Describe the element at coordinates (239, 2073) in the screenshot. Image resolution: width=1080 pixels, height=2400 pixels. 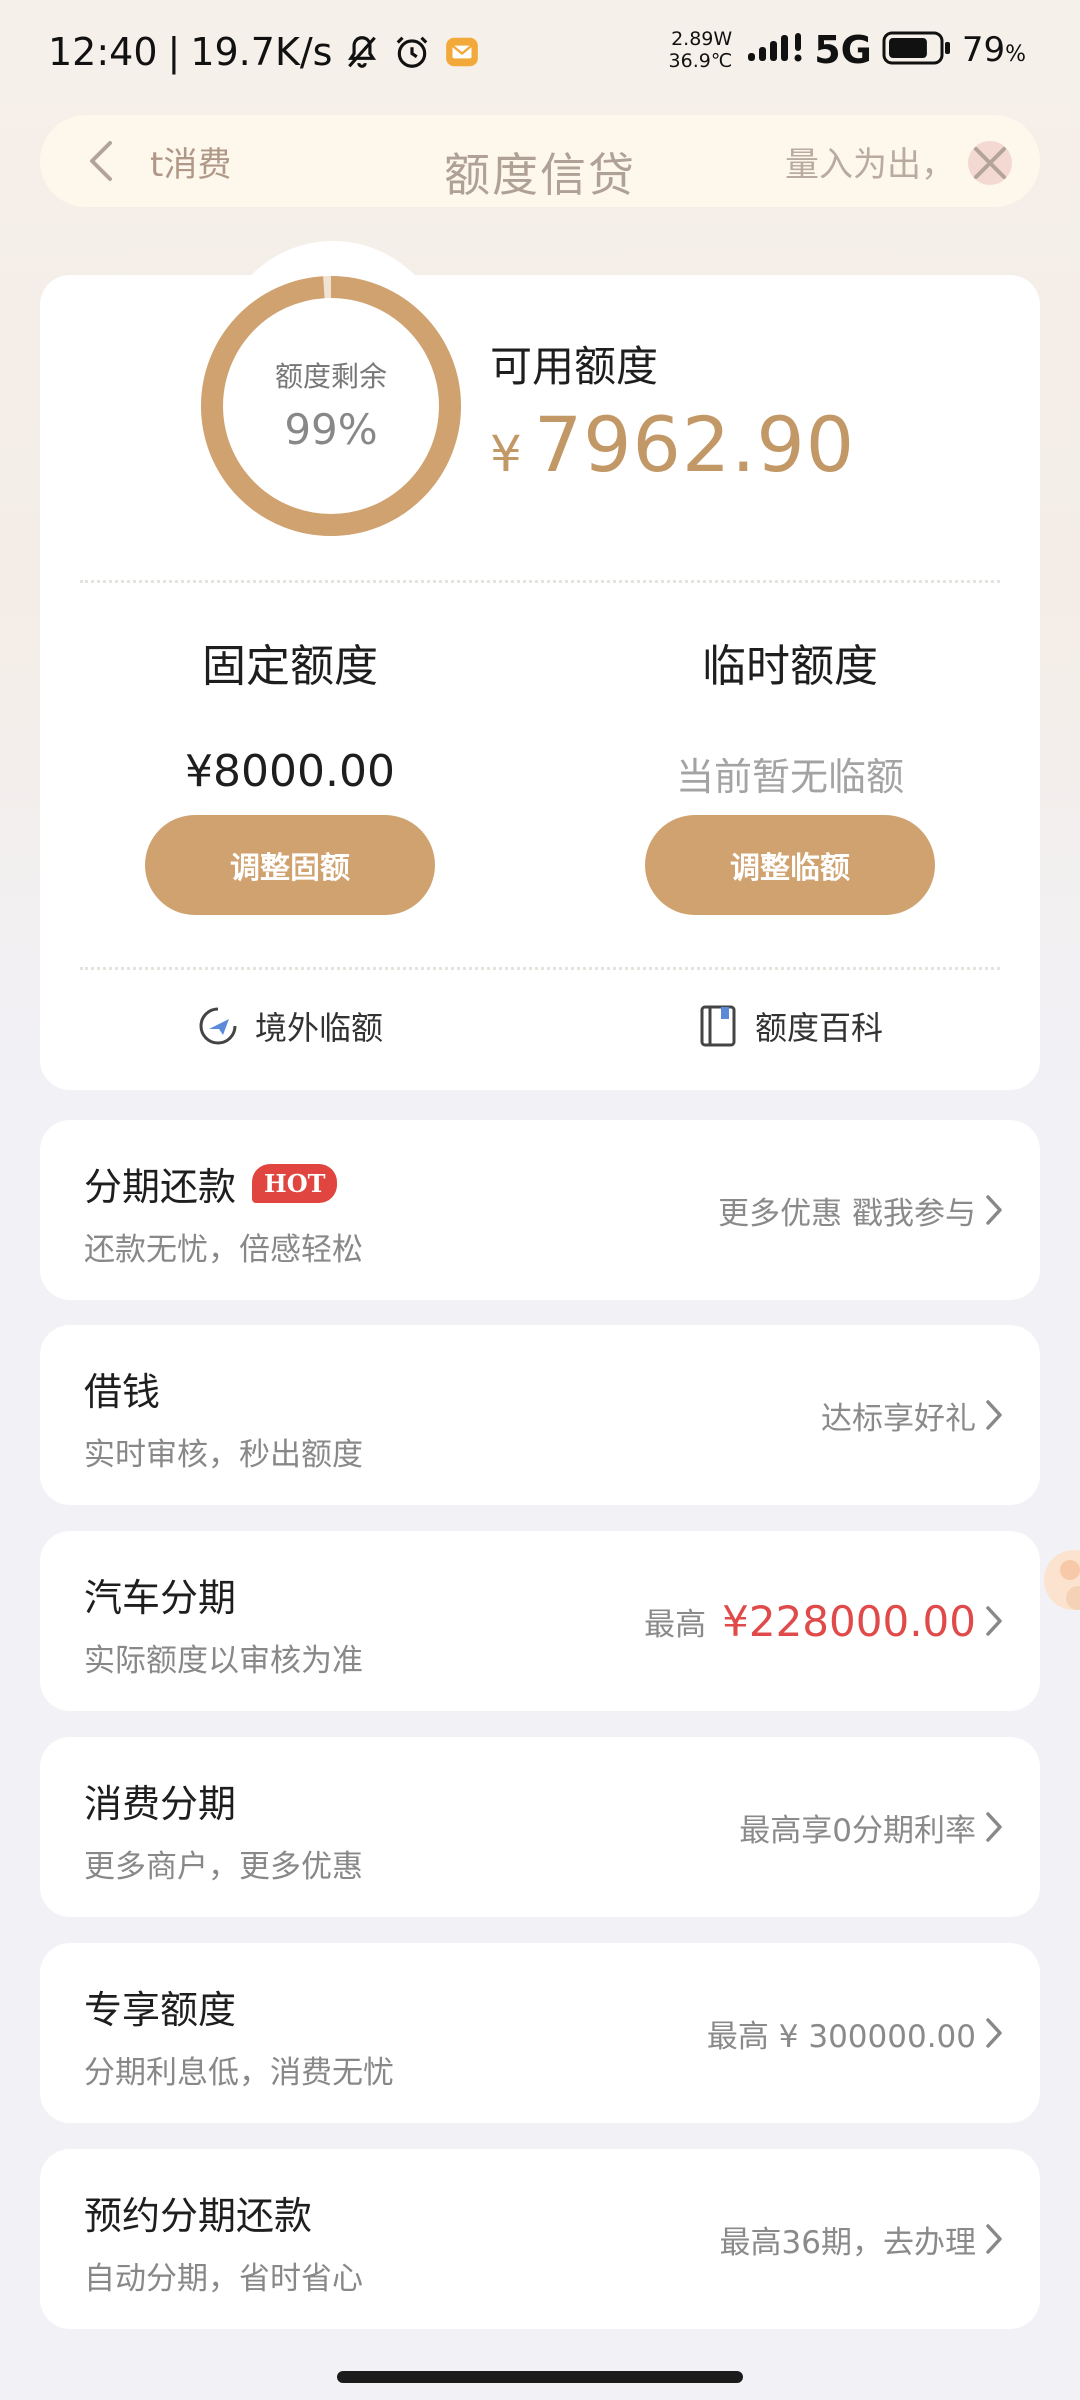
I see `list-item-subtitle: 分期利息低，消费无忧` at that location.